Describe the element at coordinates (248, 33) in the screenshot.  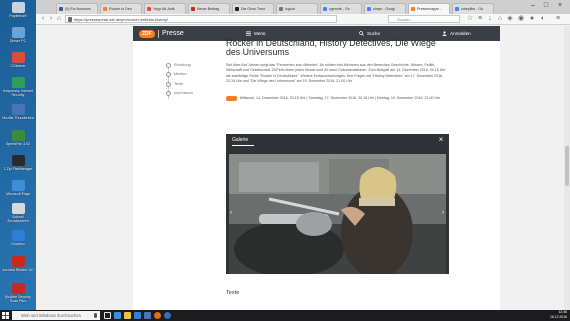
I see `hamburger-icon` at that location.